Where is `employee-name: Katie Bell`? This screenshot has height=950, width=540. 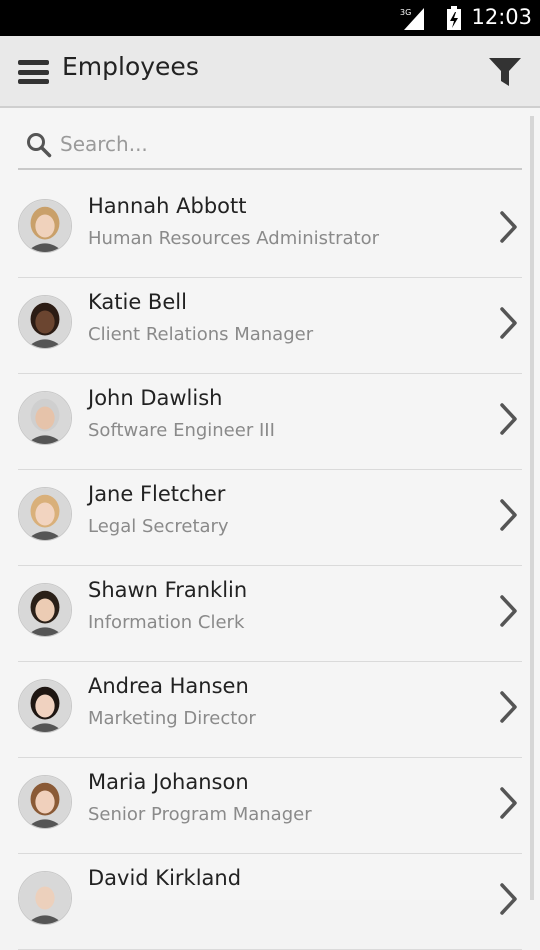 employee-name: Katie Bell is located at coordinates (137, 302).